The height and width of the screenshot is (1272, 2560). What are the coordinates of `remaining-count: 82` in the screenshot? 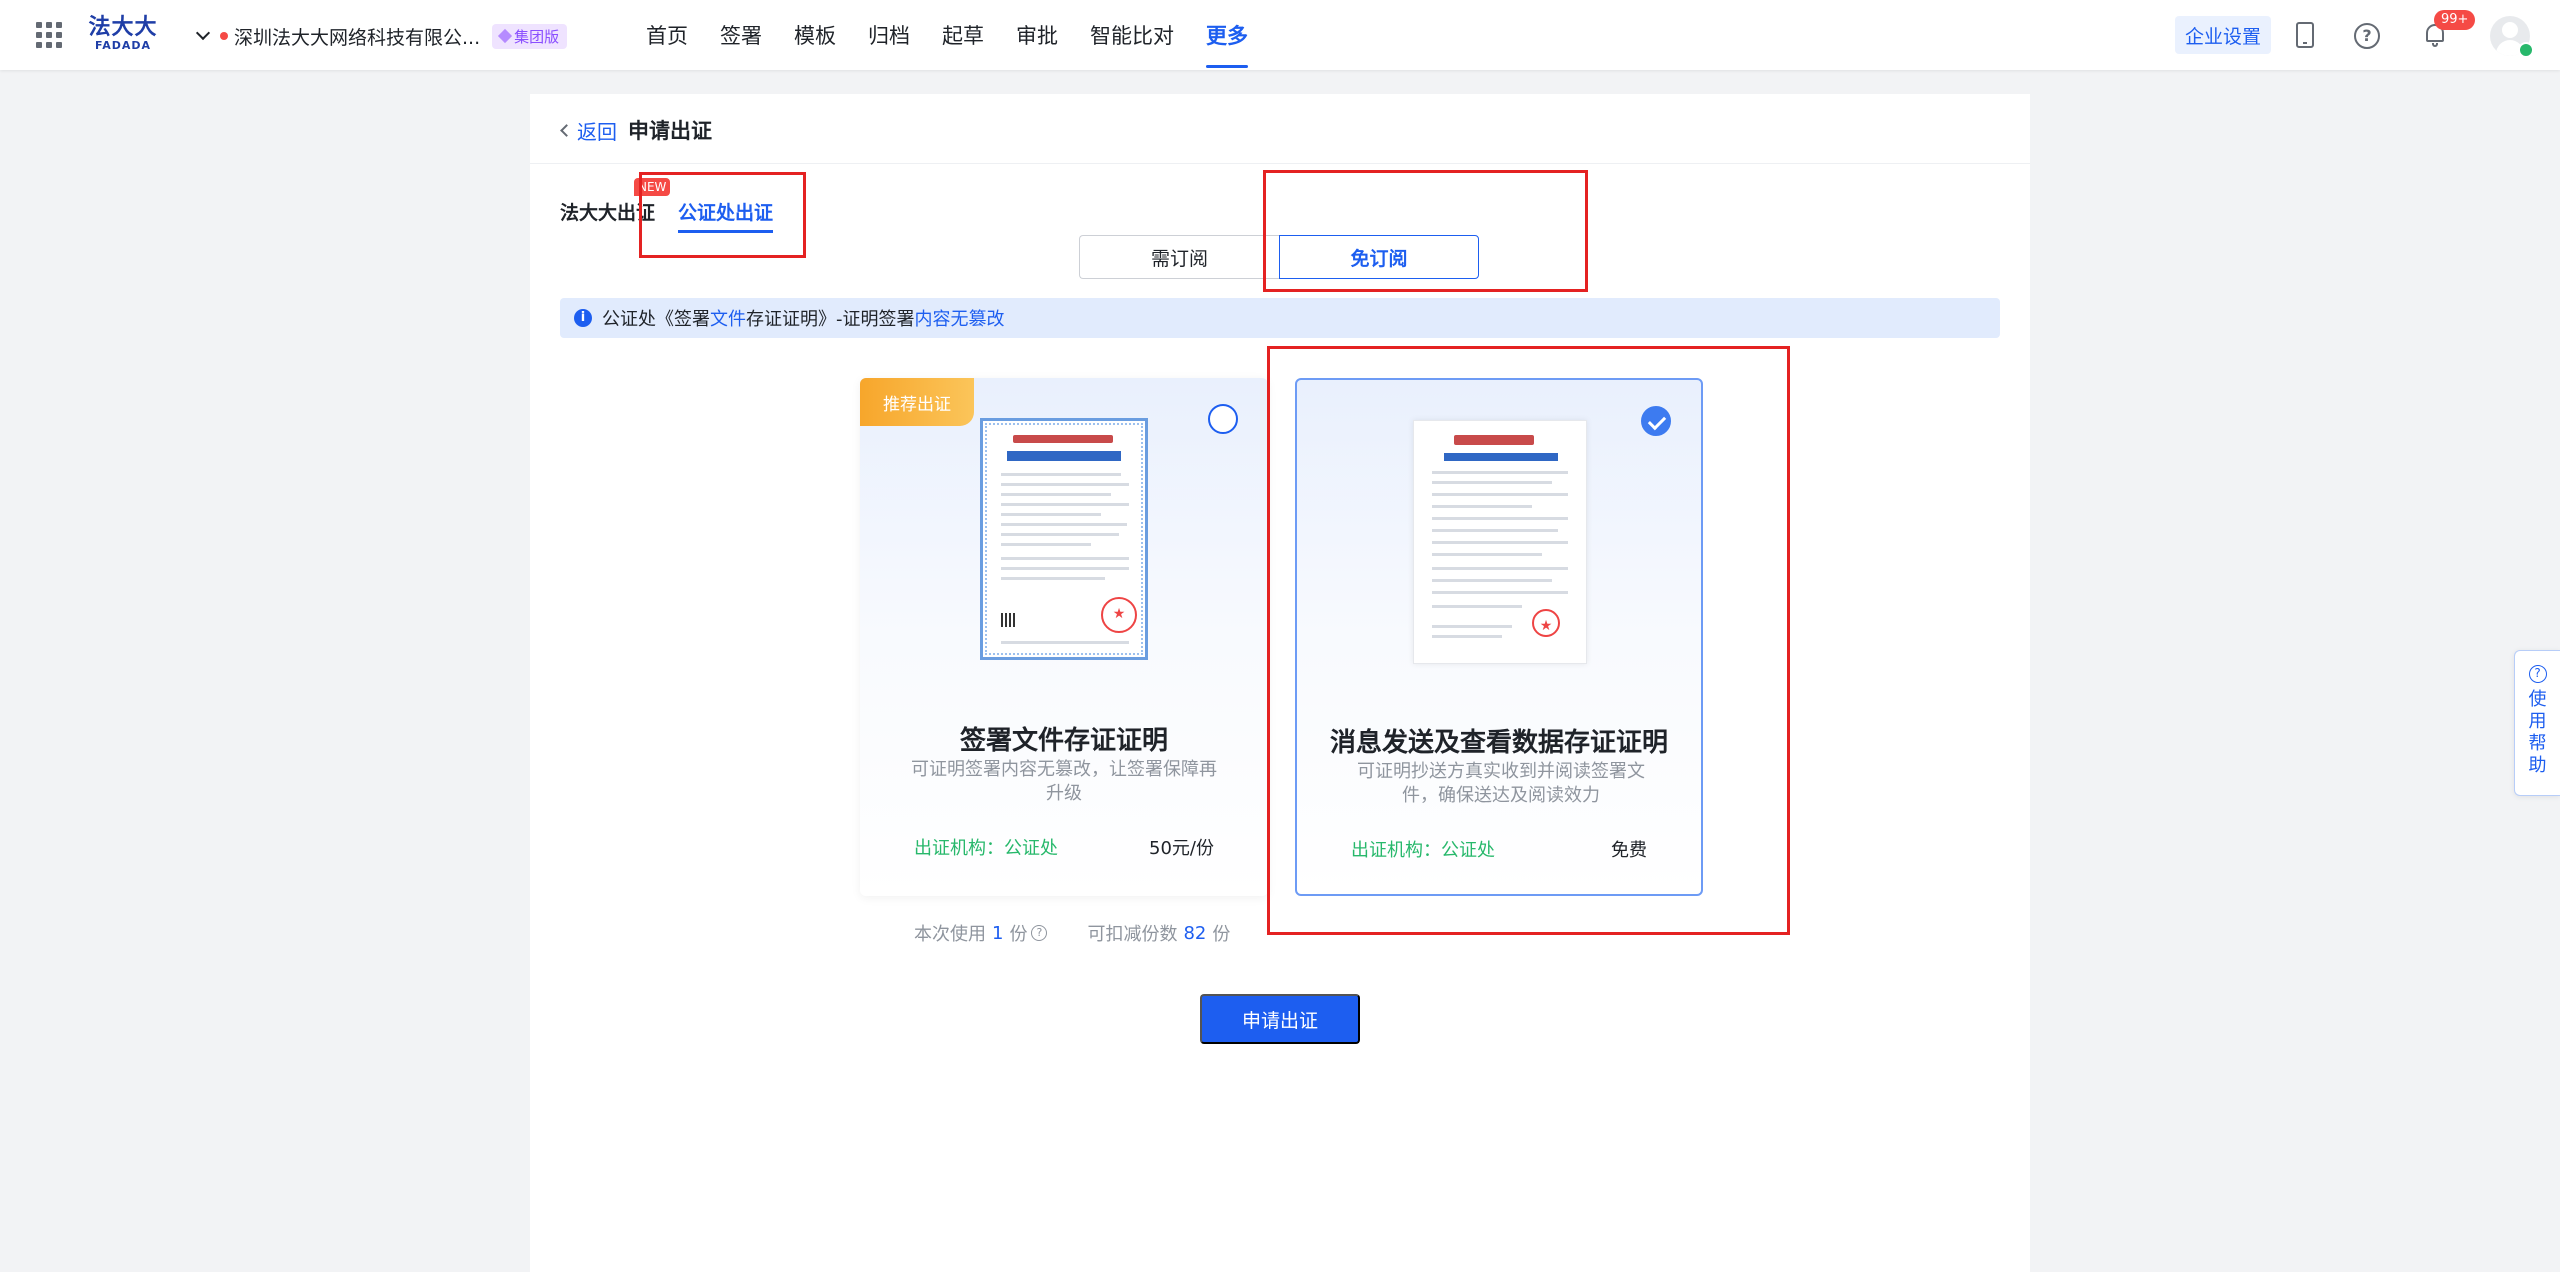 It's located at (1195, 933).